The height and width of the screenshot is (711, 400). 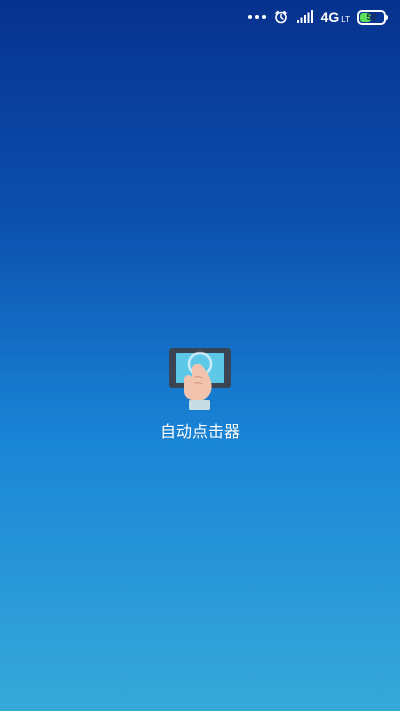 I want to click on alarm-icon, so click(x=280, y=17).